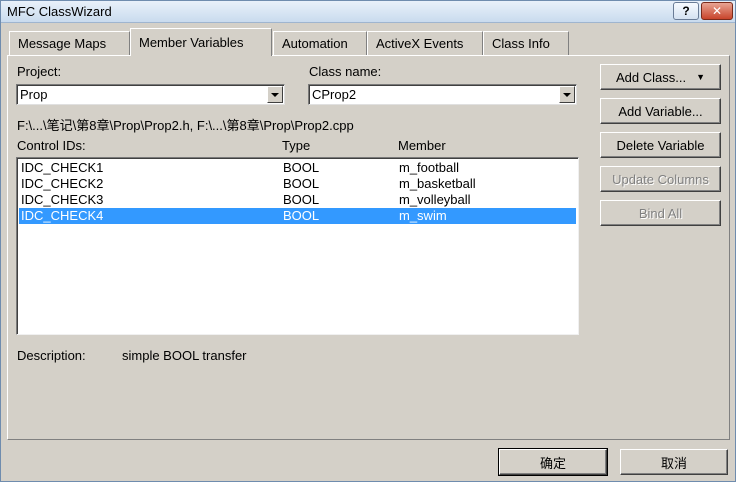 The image size is (736, 482). I want to click on class-name-label: Class name:, so click(345, 71).